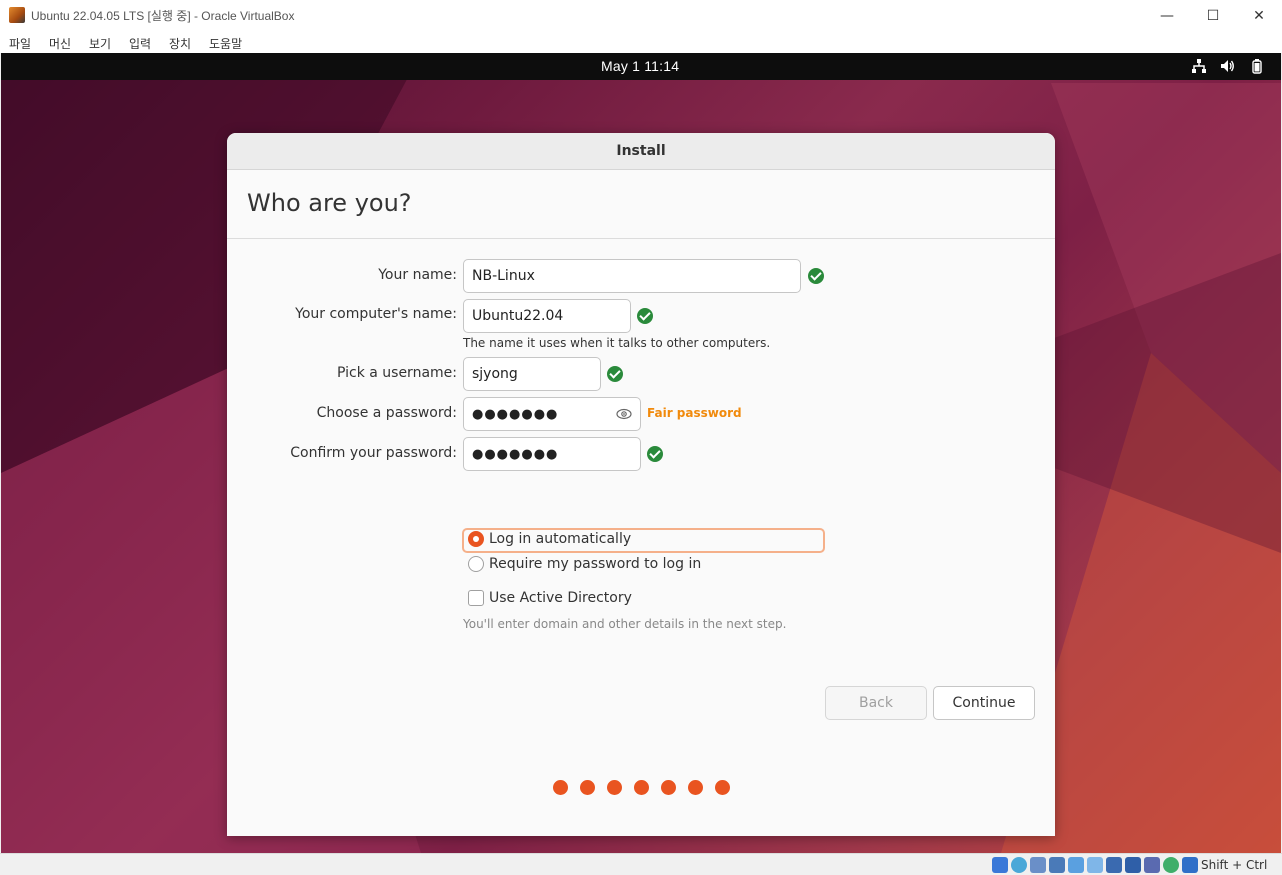  What do you see at coordinates (532, 374) in the screenshot?
I see `username-input: sjyong` at bounding box center [532, 374].